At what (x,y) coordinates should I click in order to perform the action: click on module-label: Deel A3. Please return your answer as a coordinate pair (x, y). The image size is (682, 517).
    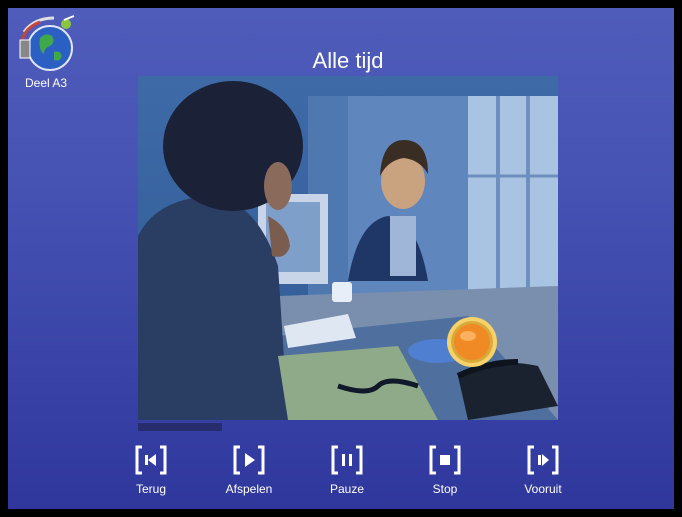
    Looking at the image, I should click on (46, 83).